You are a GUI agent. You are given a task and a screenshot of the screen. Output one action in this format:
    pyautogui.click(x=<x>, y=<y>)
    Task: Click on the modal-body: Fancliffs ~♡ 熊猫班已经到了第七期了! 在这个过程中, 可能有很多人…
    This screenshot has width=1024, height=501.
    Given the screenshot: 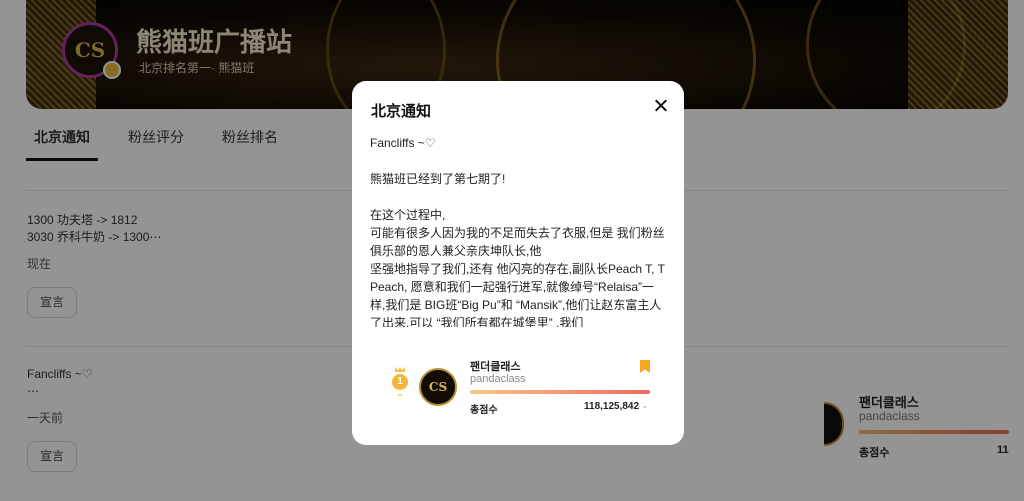 What is the action you would take?
    pyautogui.click(x=519, y=230)
    